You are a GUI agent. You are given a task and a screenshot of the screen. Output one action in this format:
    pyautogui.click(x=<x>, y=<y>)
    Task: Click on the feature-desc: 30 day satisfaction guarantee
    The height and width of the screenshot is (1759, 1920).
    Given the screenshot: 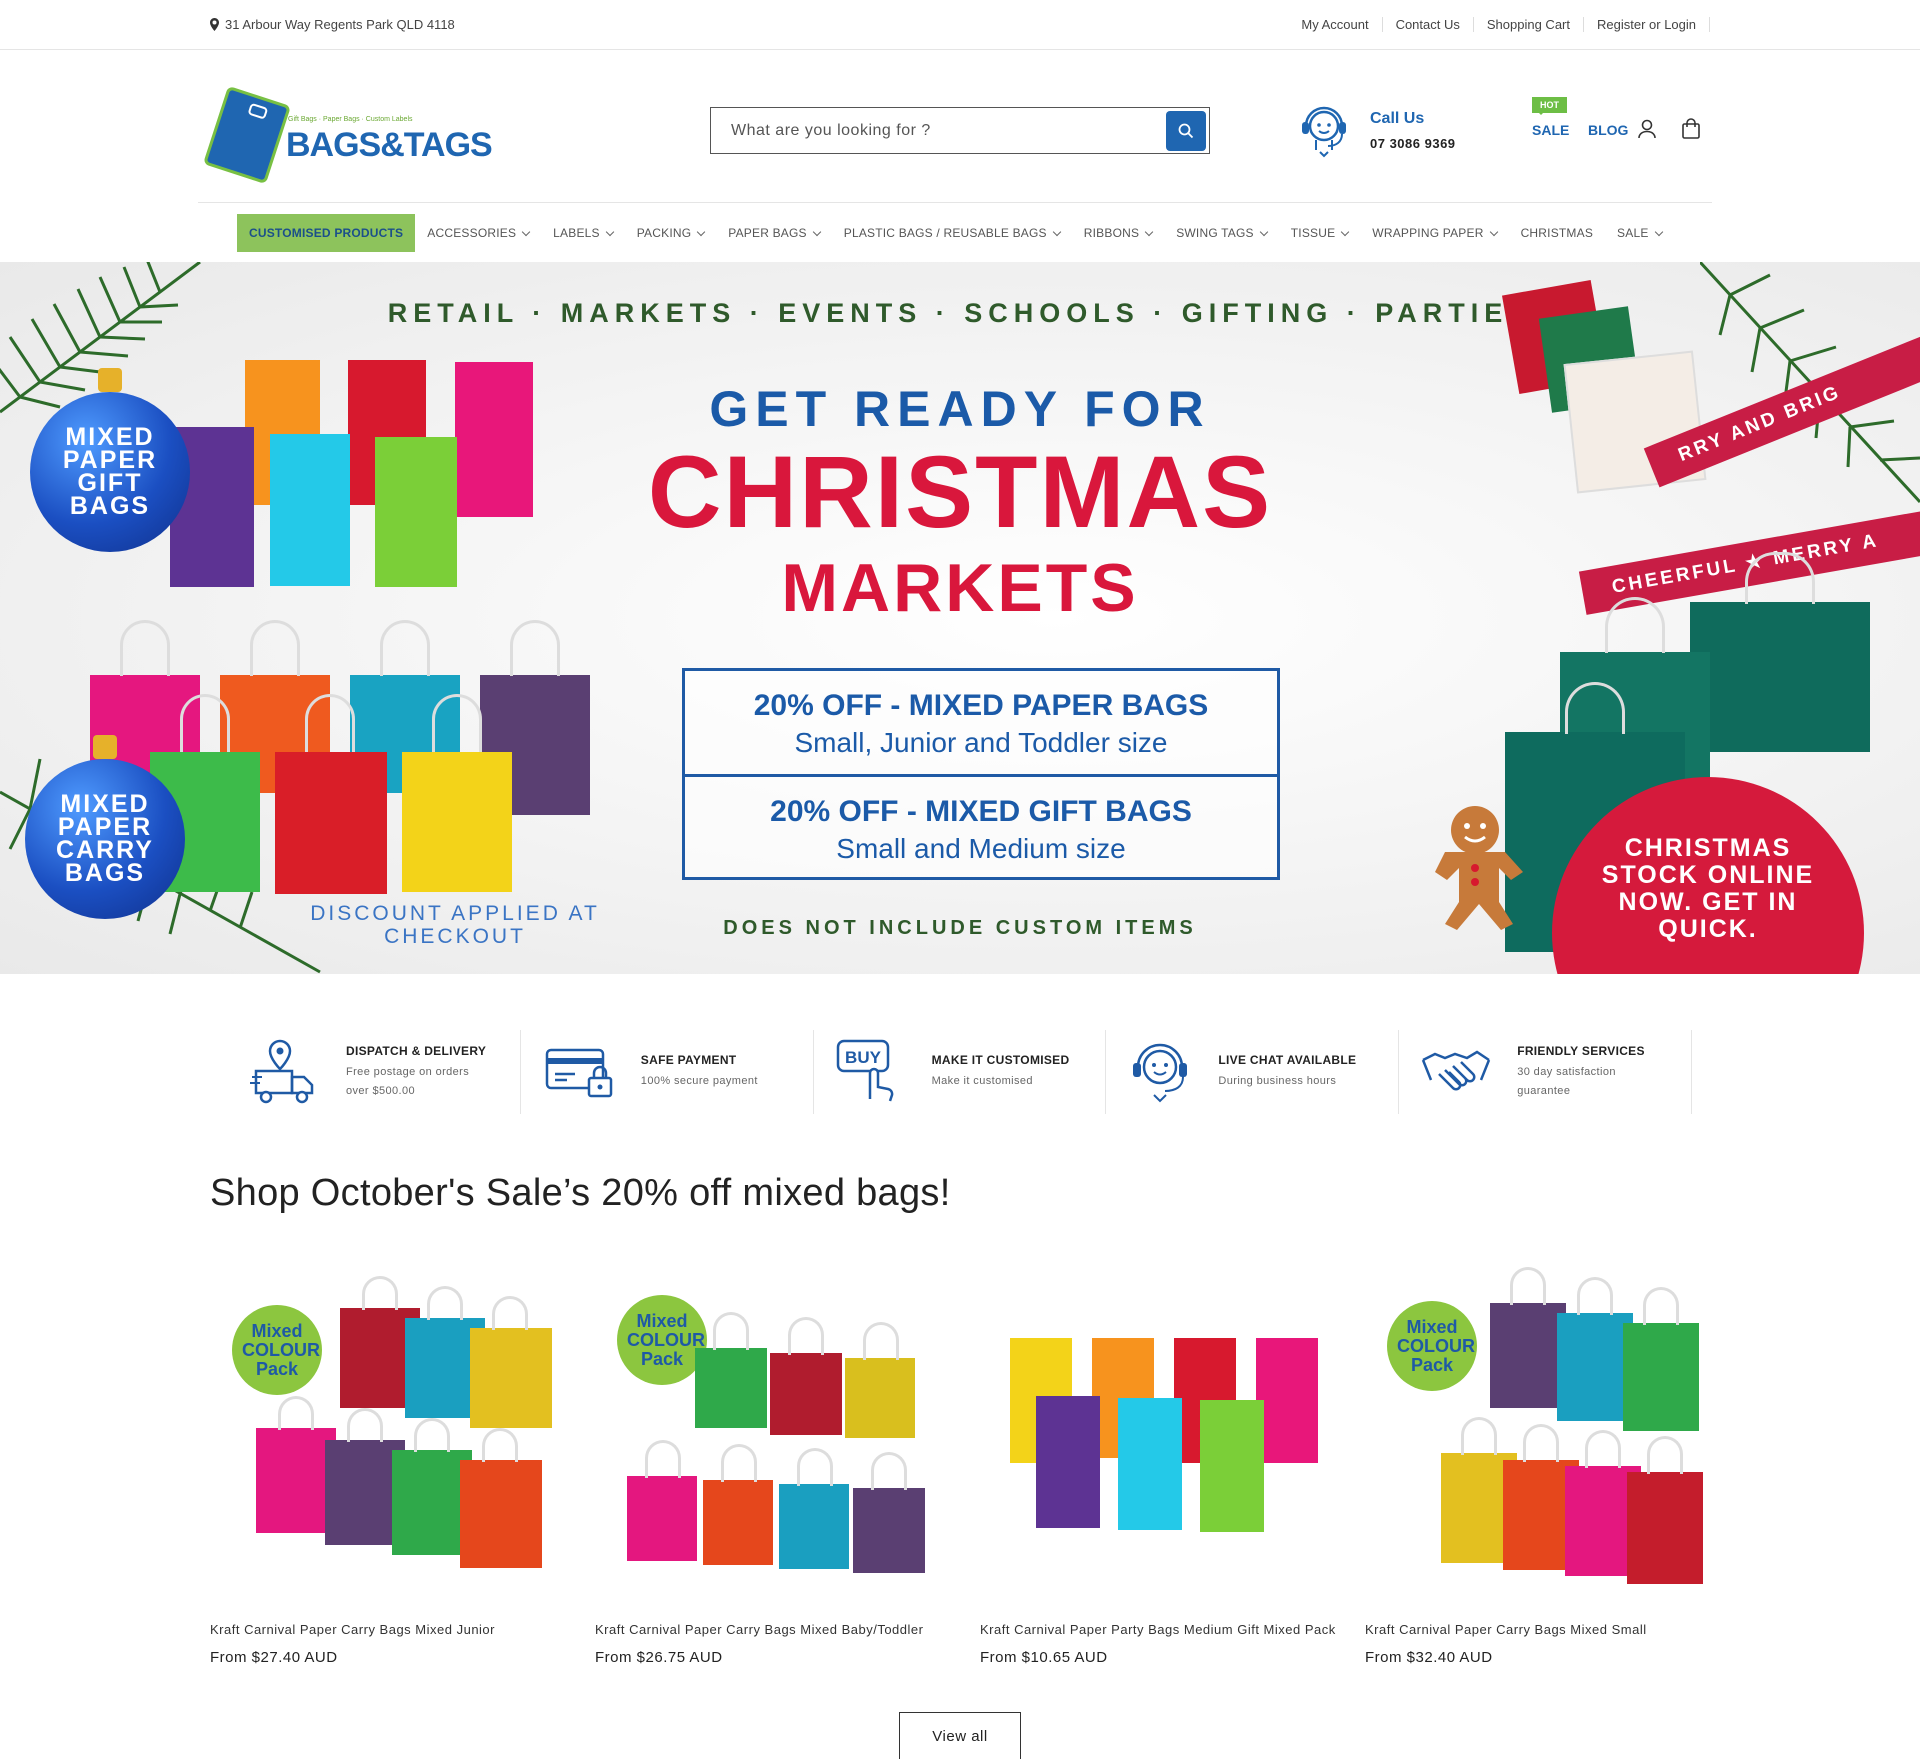 What is the action you would take?
    pyautogui.click(x=1566, y=1081)
    